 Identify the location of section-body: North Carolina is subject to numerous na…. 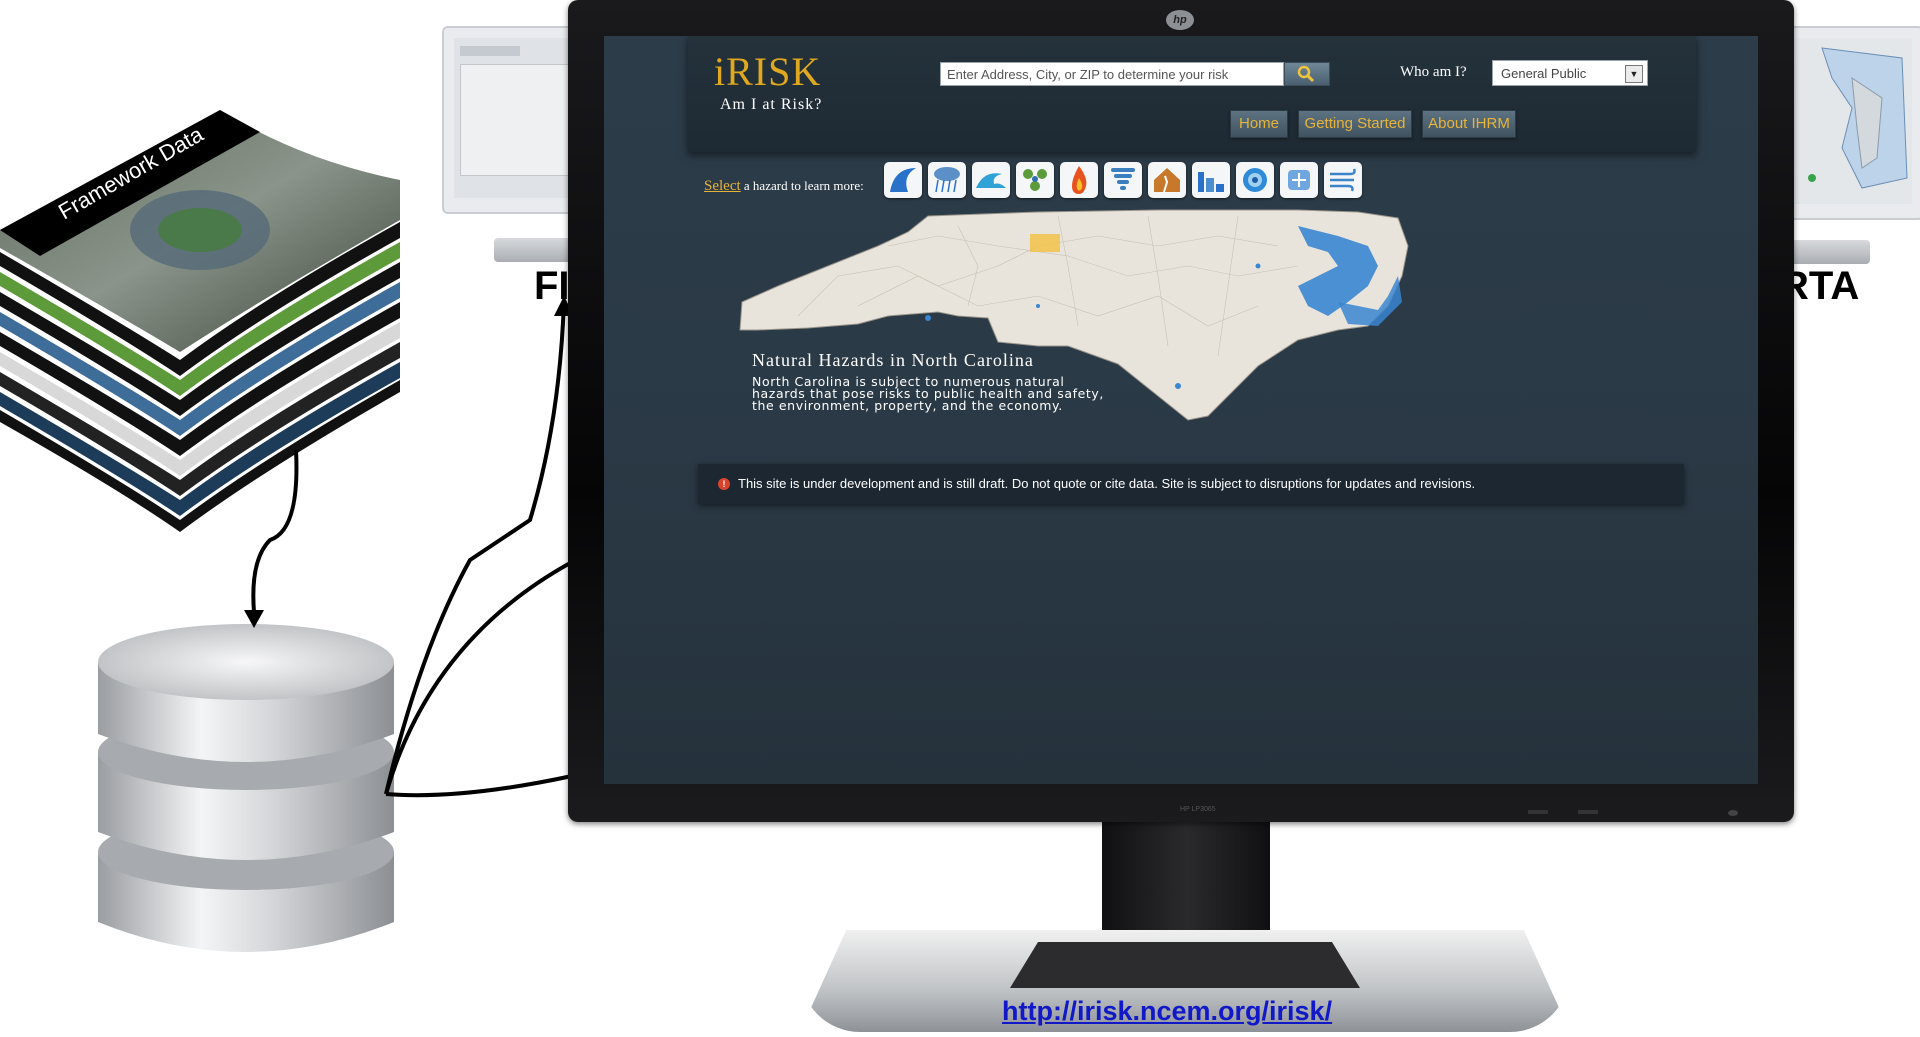
(928, 393).